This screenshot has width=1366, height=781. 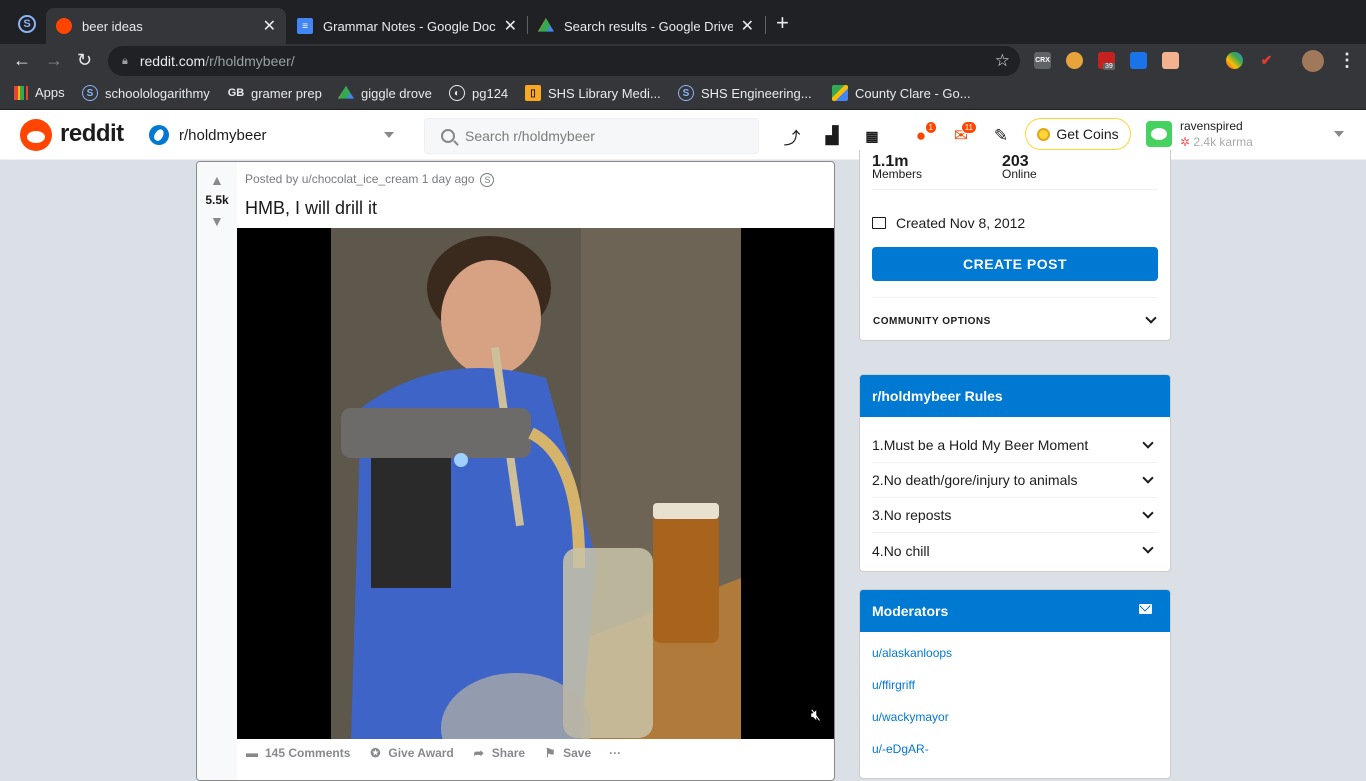 What do you see at coordinates (217, 221) in the screenshot?
I see `downvote-icon: ▼` at bounding box center [217, 221].